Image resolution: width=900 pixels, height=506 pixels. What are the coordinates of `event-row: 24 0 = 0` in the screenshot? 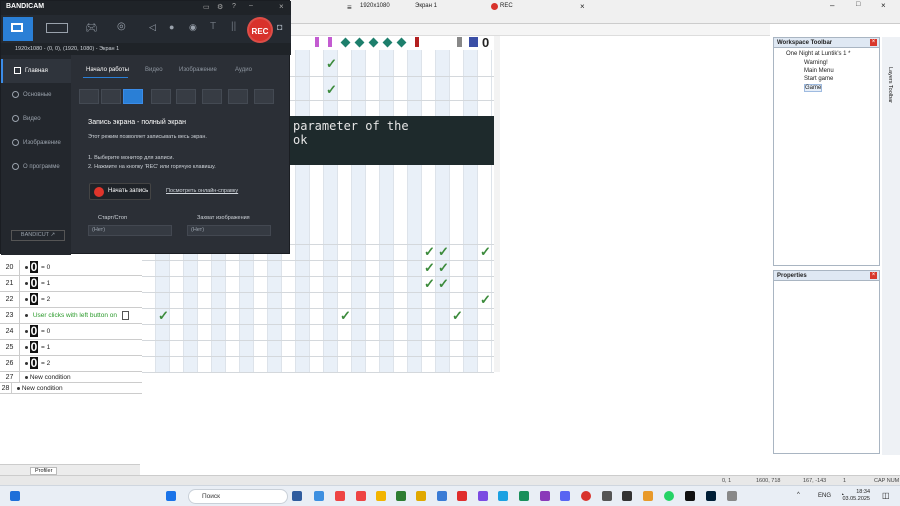 It's located at (71, 332).